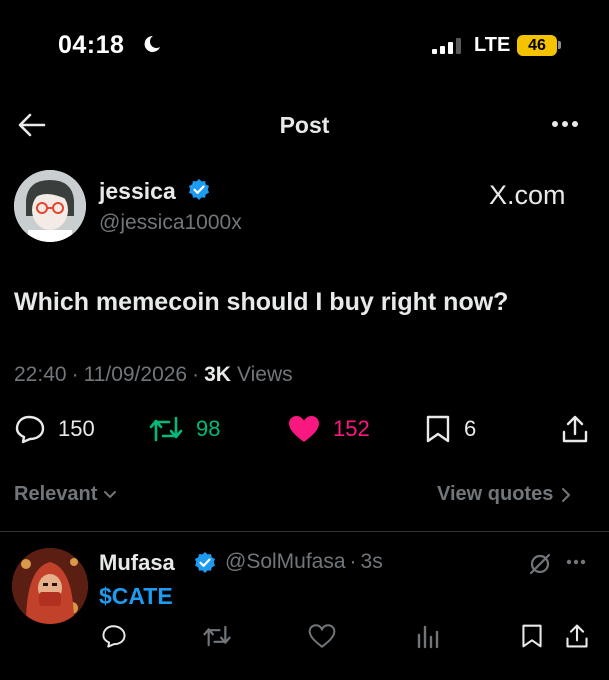  I want to click on battery-nub, so click(559, 45).